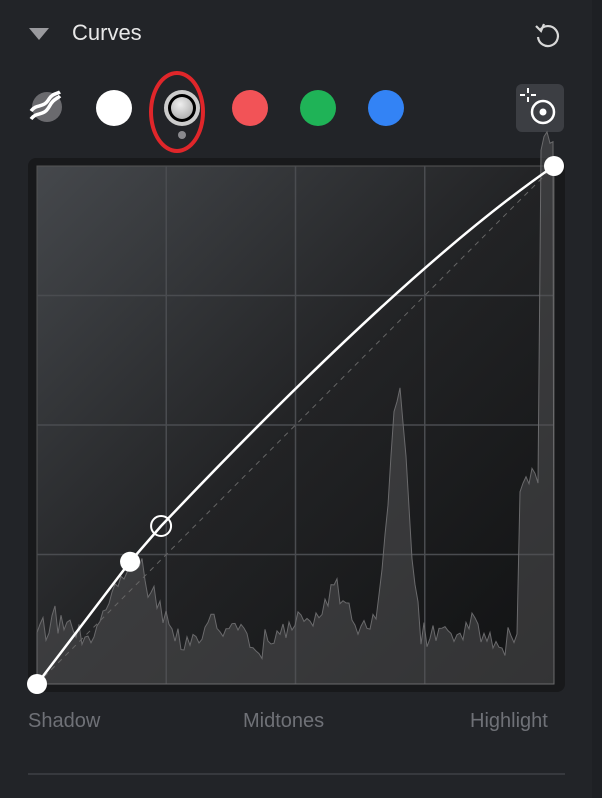  I want to click on midtones-label: Midtones, so click(283, 721).